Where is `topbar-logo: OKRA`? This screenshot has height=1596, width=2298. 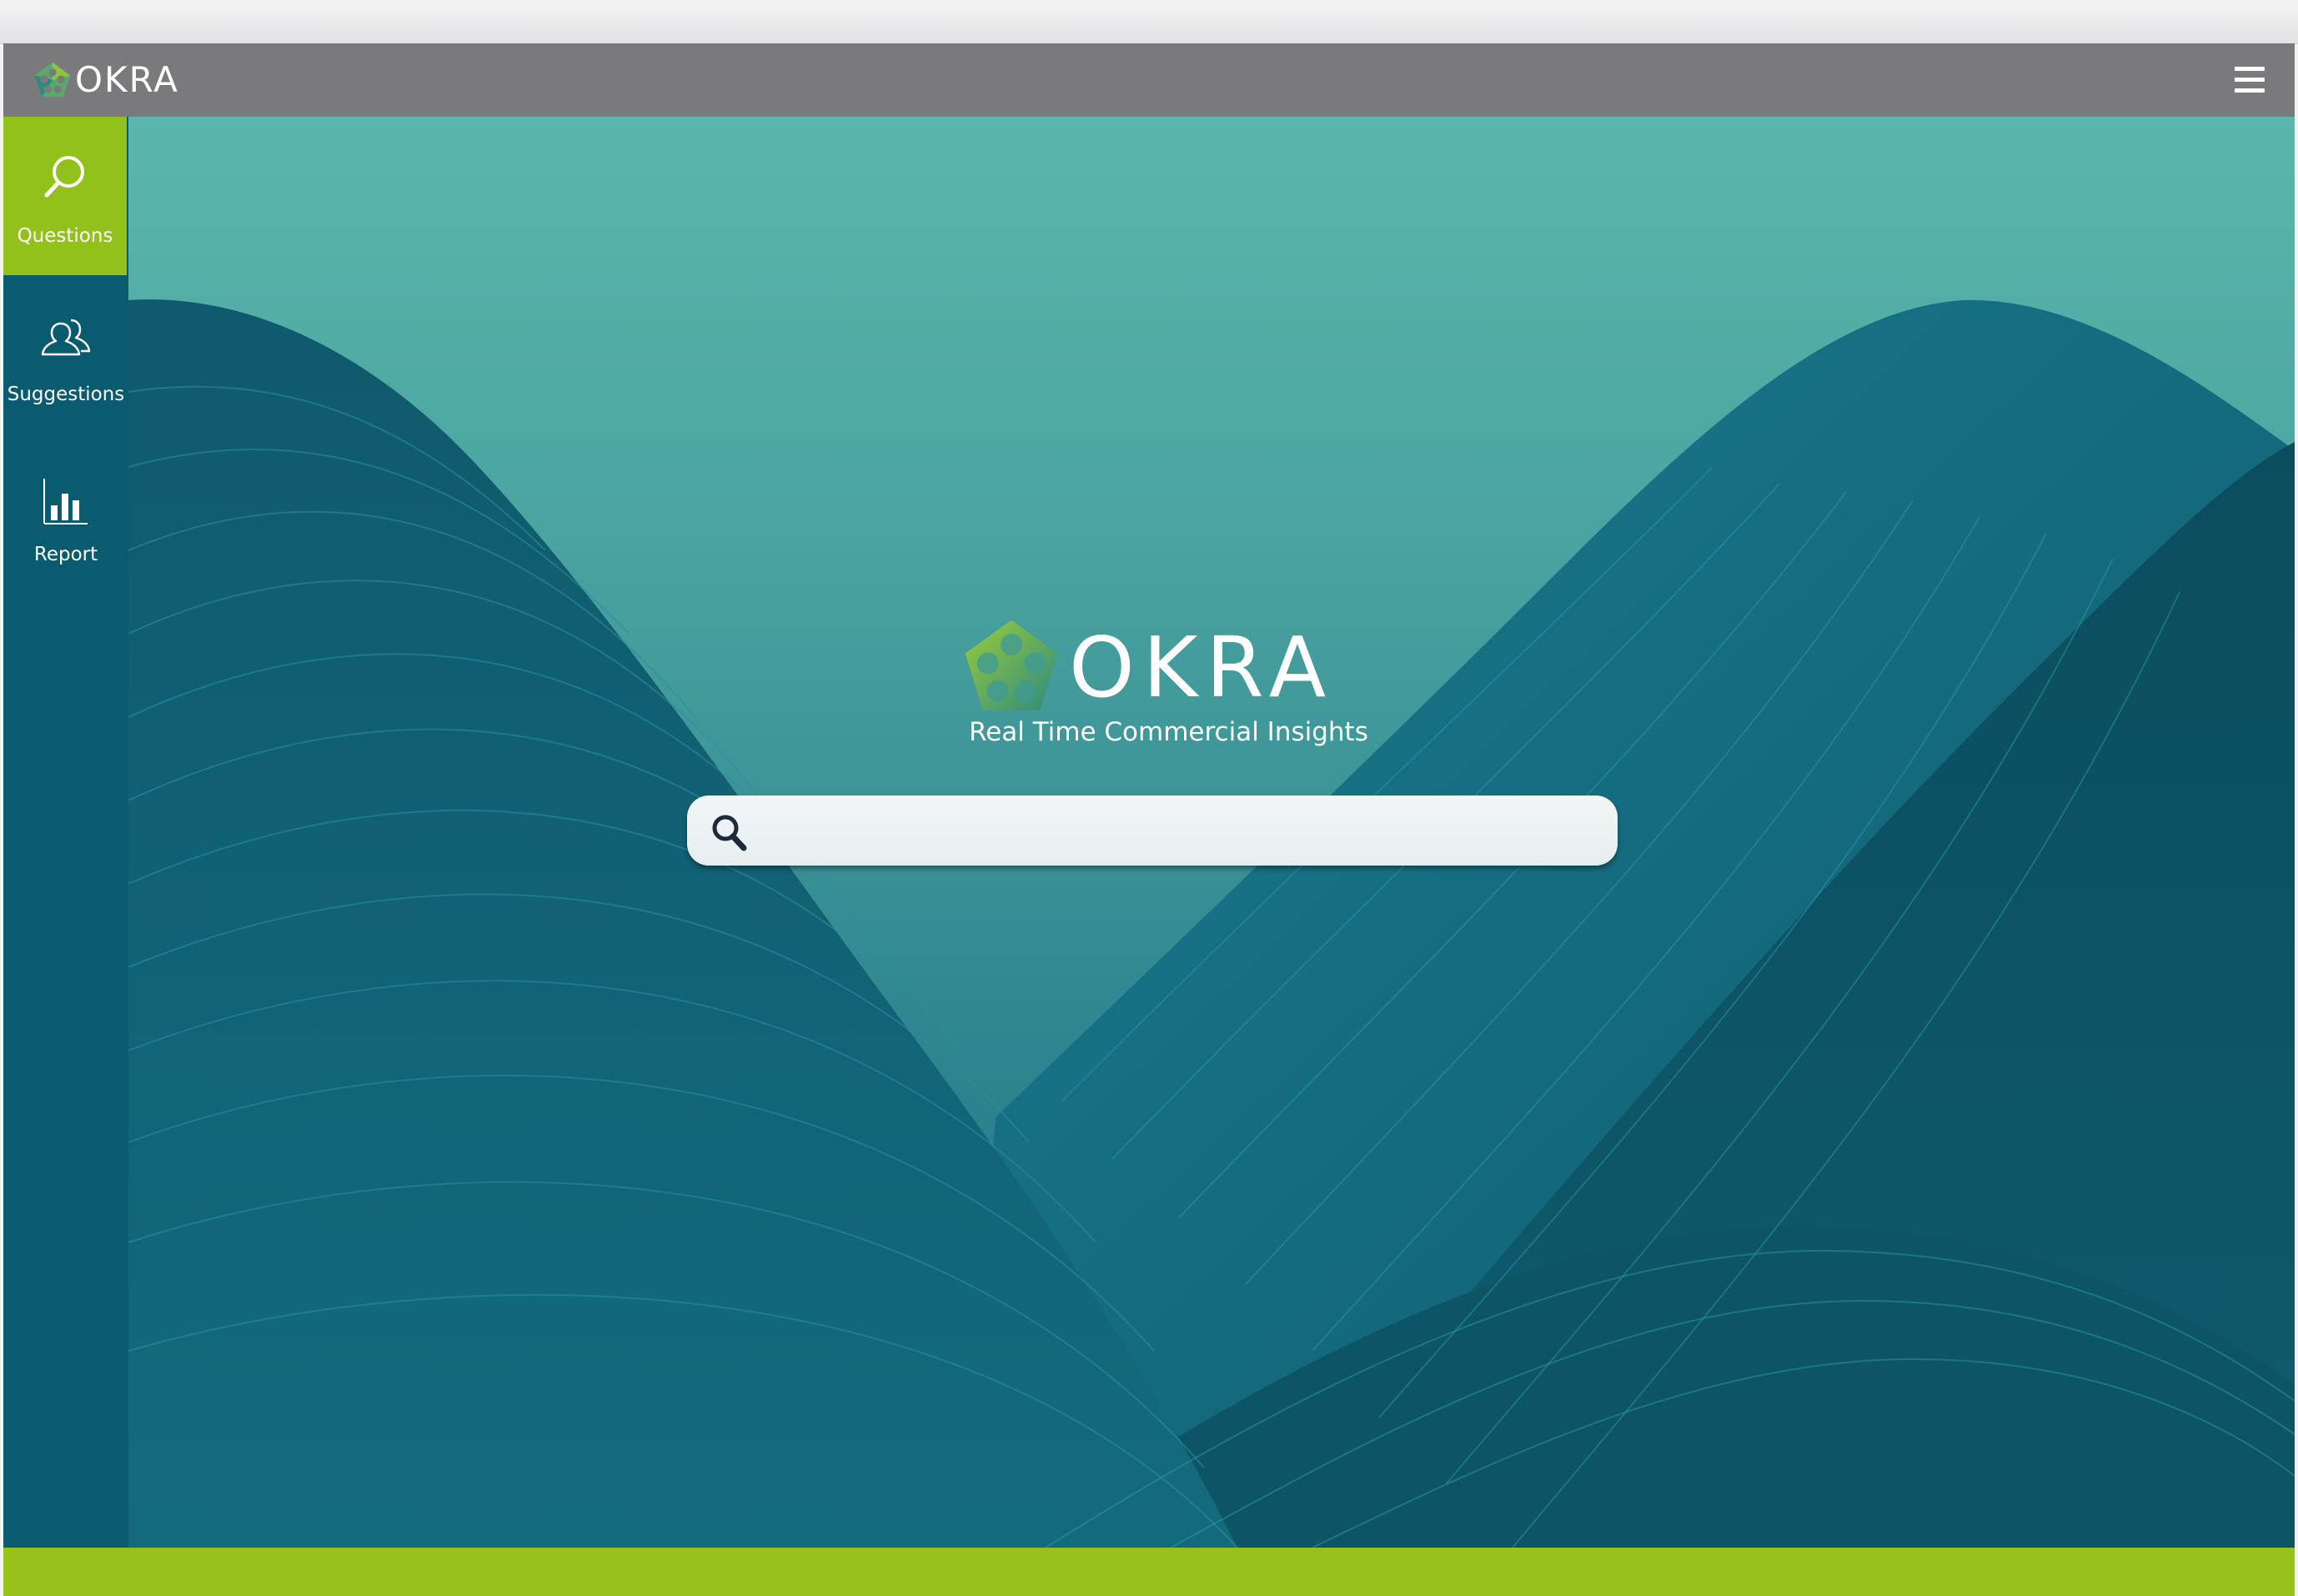 topbar-logo: OKRA is located at coordinates (106, 80).